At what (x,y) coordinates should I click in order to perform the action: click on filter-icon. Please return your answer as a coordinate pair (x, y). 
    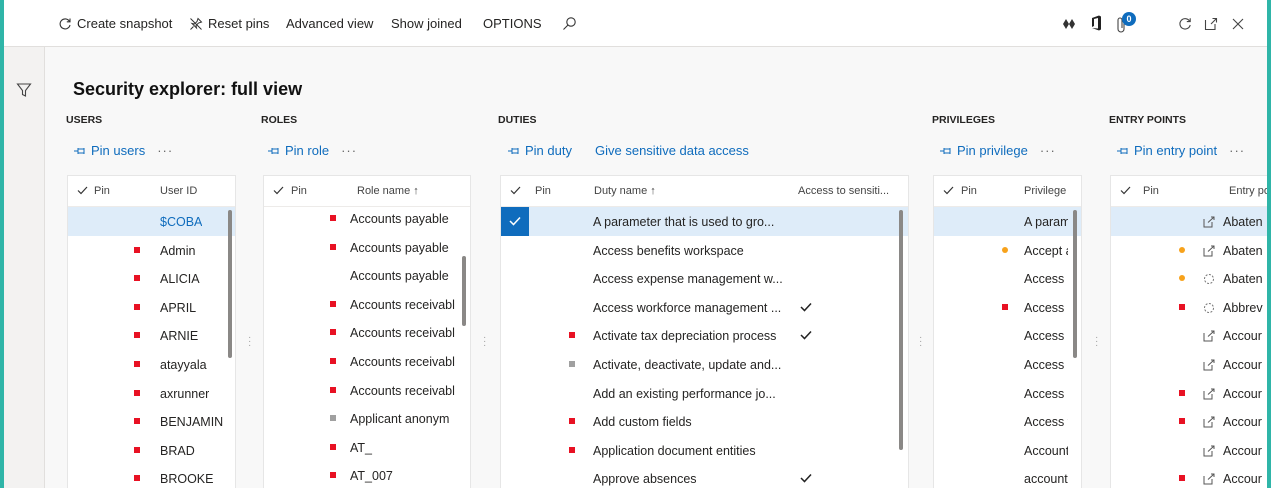
    Looking at the image, I should click on (24, 90).